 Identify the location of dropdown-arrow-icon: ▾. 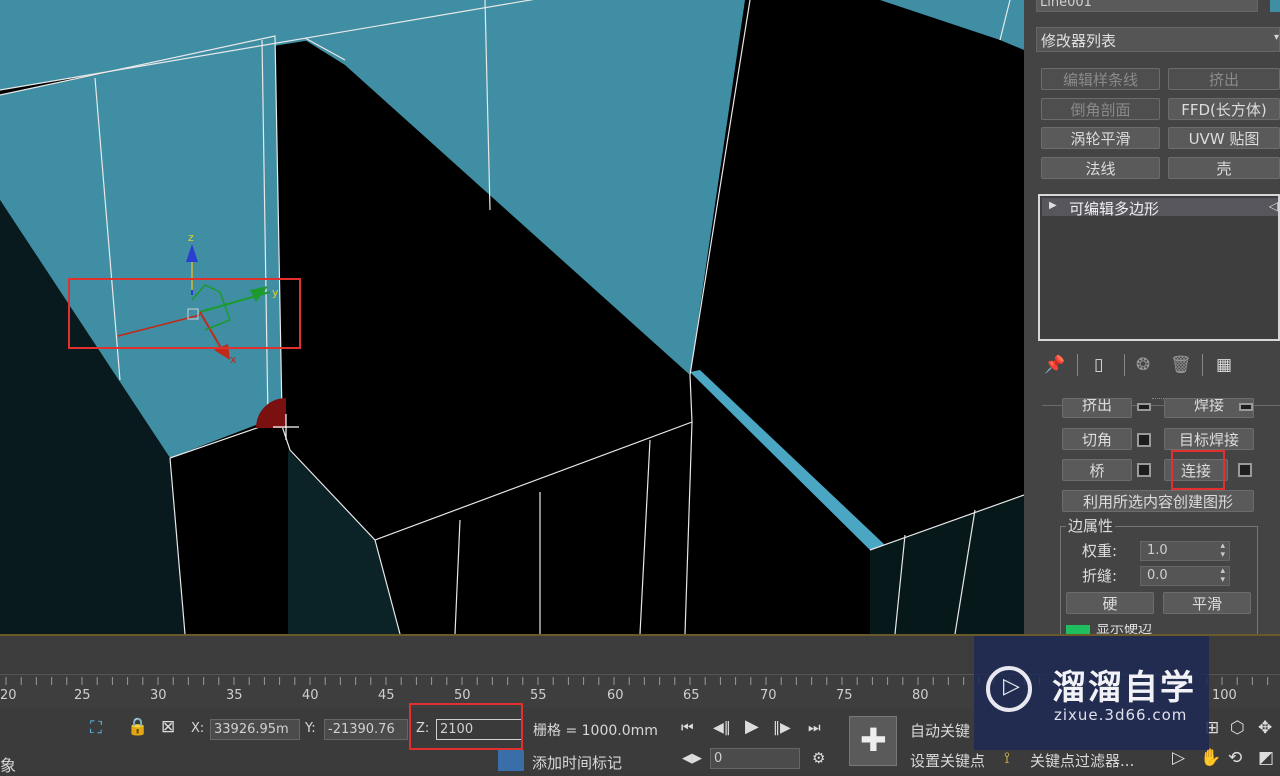
(1276, 37).